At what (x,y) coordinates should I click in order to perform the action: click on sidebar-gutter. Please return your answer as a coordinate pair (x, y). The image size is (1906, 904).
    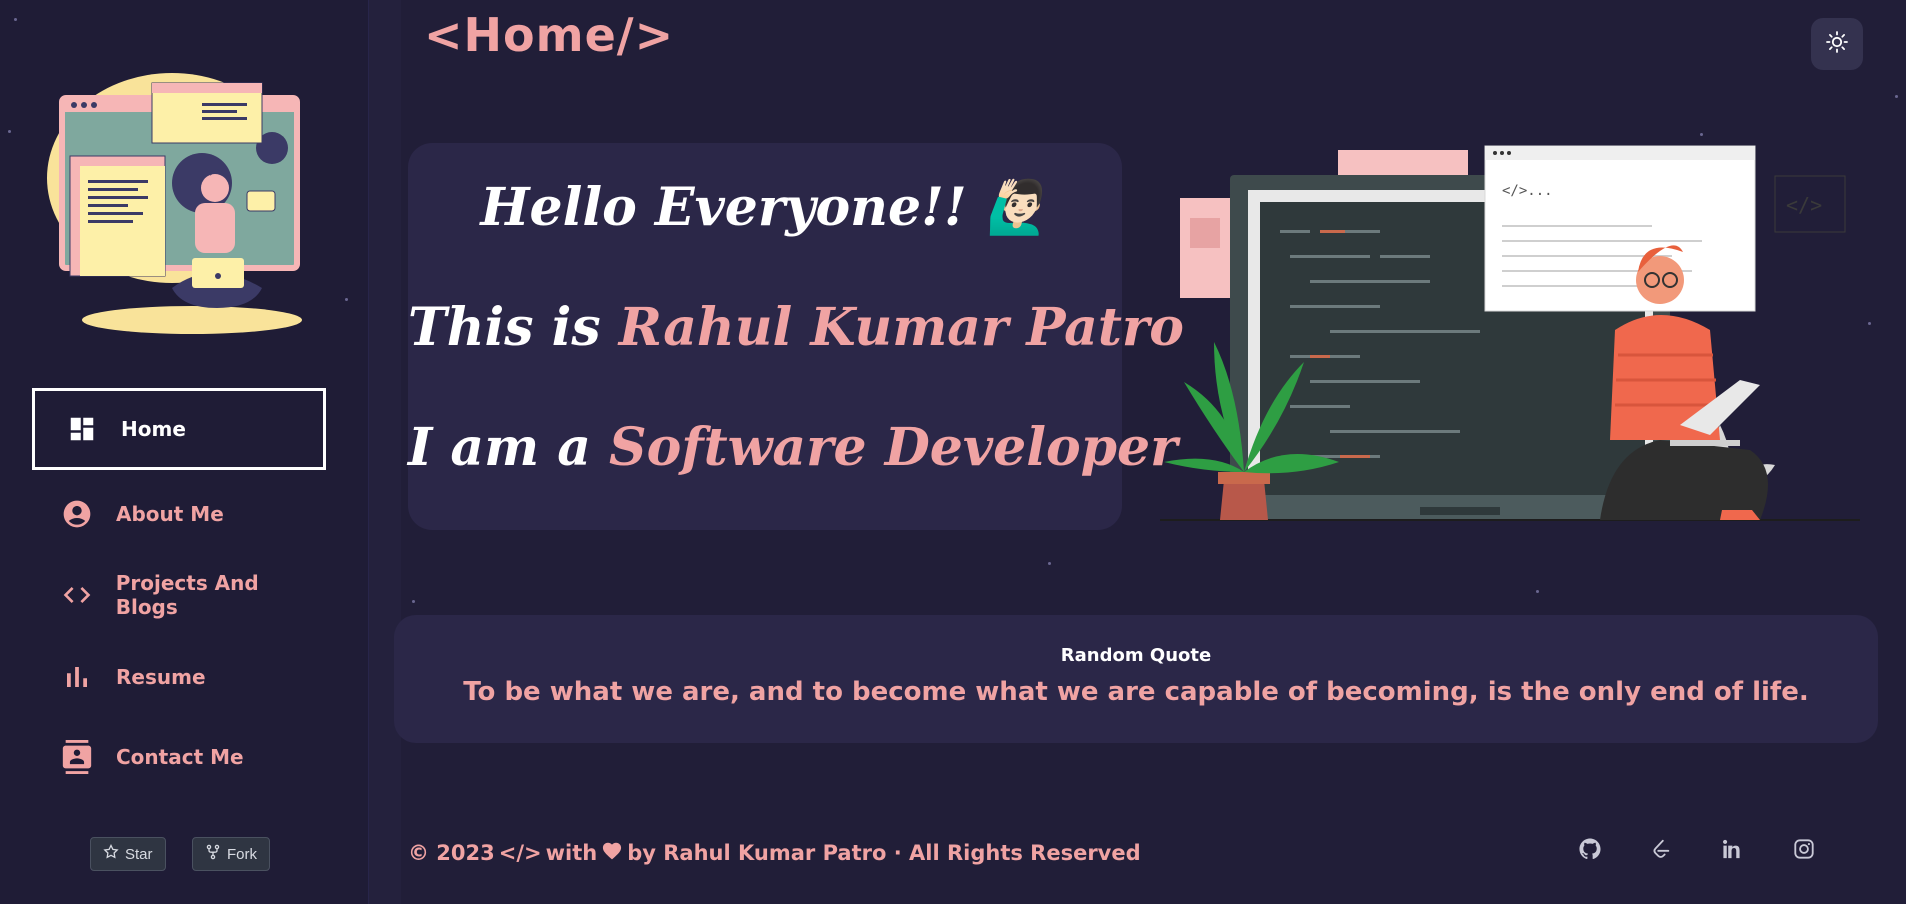
    Looking at the image, I should click on (385, 452).